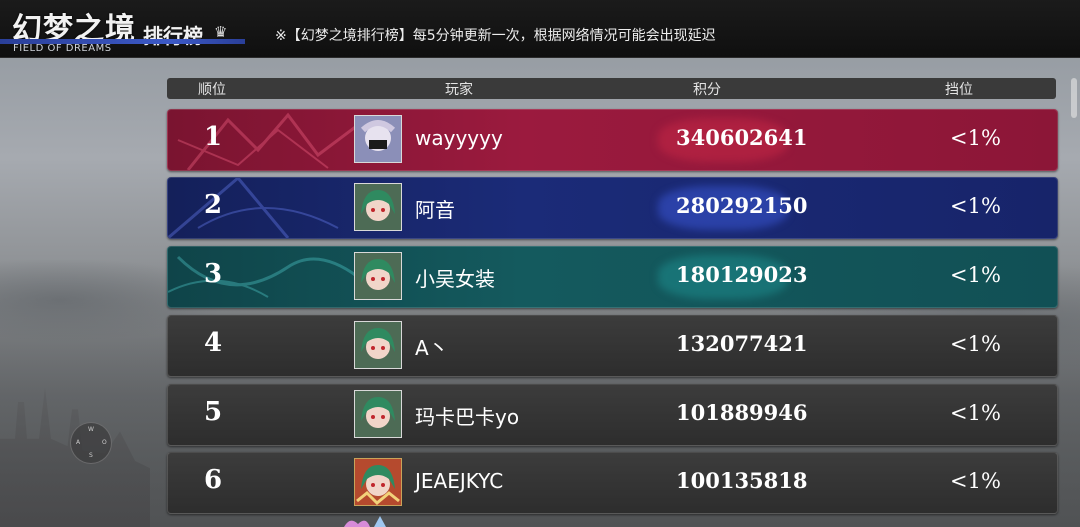  Describe the element at coordinates (612, 346) in the screenshot. I see `table-row: 4 A丶 132077421 <1%` at that location.